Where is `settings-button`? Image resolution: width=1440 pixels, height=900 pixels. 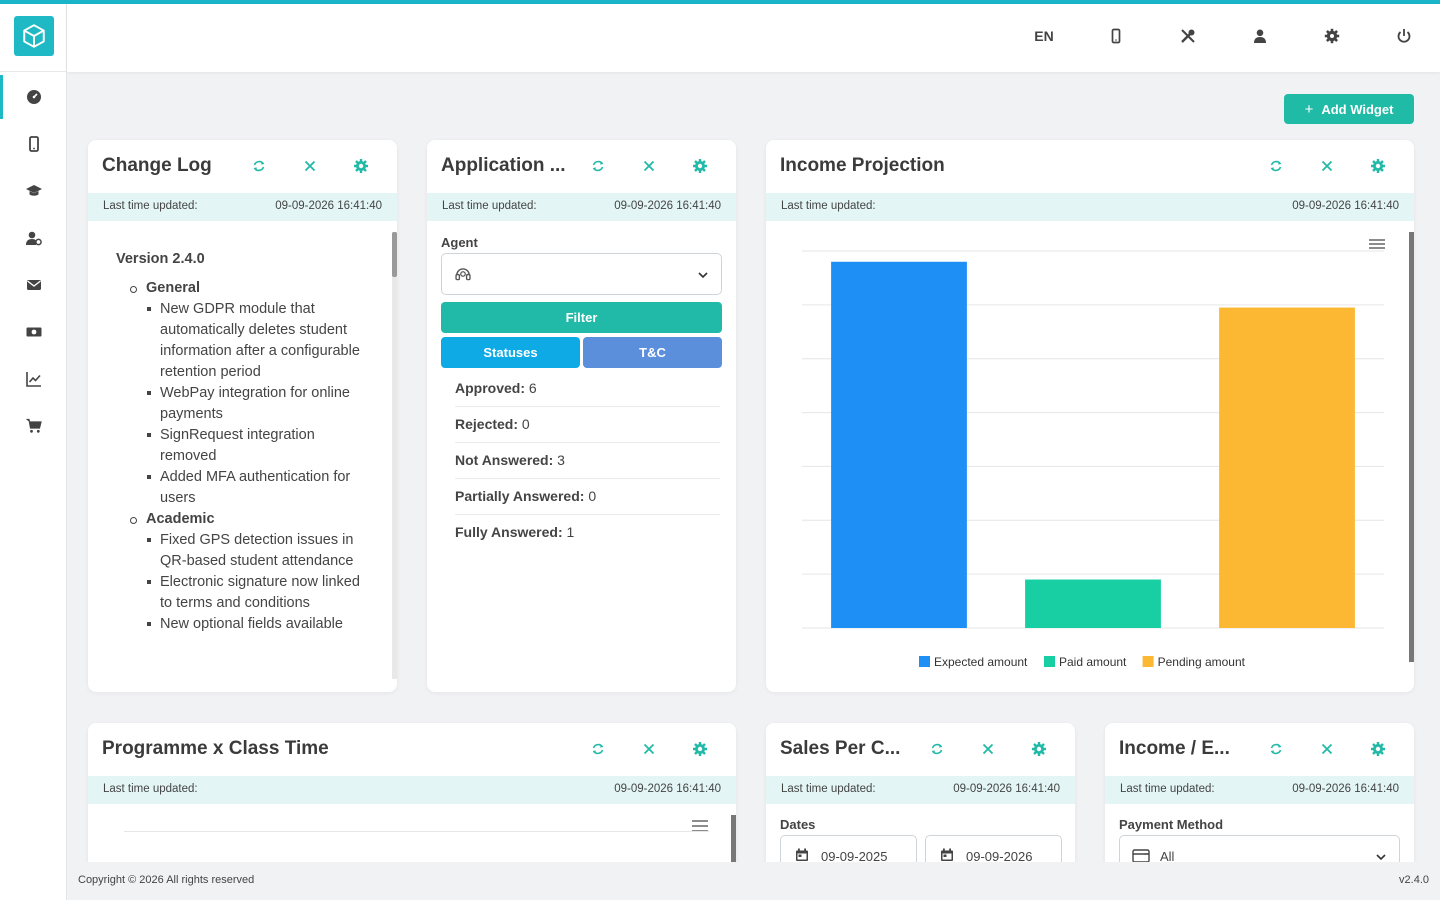
settings-button is located at coordinates (1332, 36).